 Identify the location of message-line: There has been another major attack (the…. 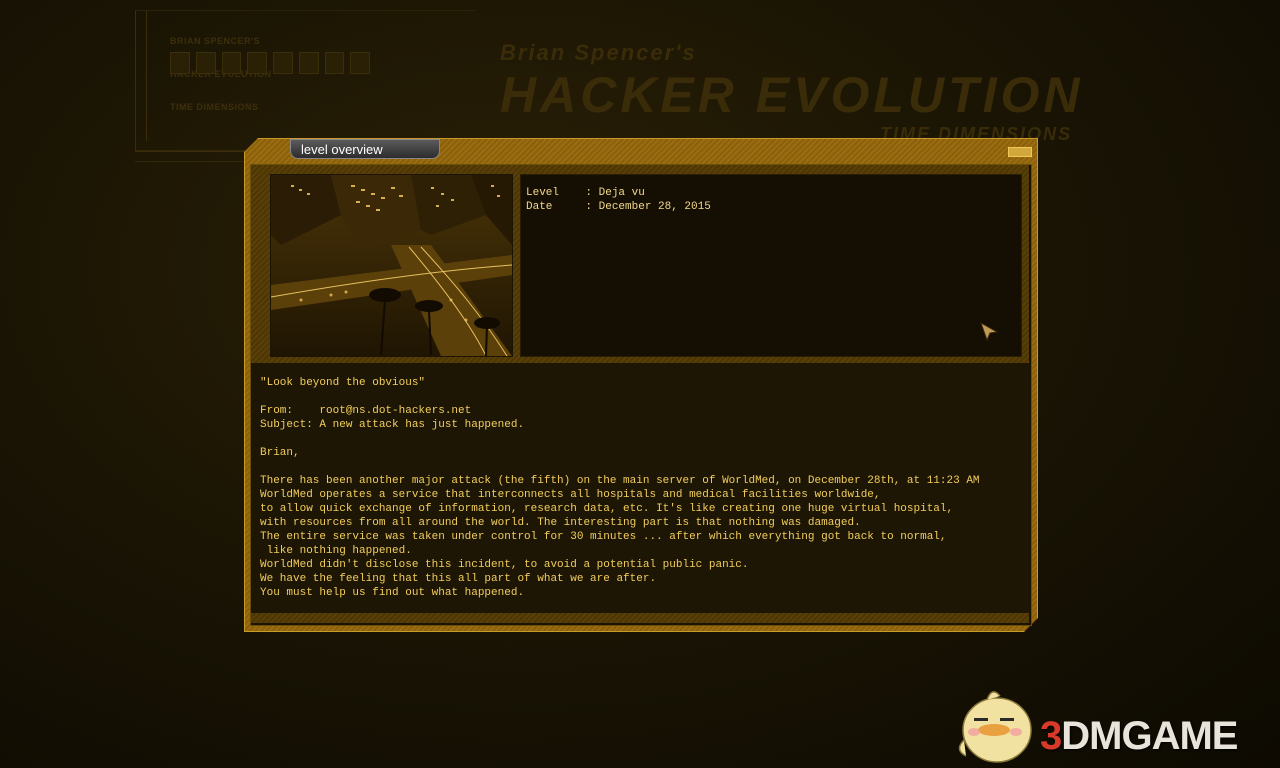
(620, 481).